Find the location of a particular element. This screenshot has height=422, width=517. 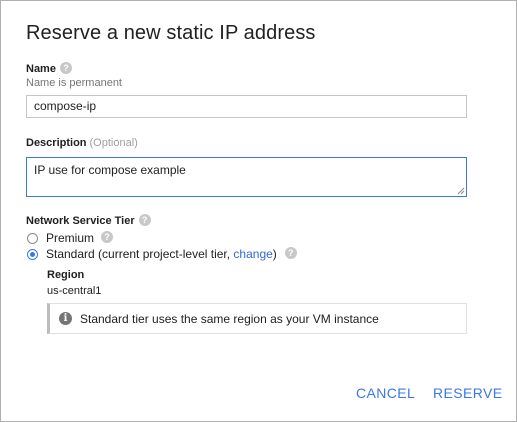

region-label: Region is located at coordinates (66, 275).